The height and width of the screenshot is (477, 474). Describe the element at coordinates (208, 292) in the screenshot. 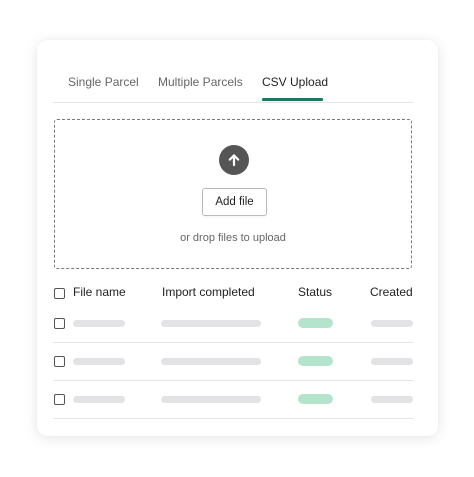

I see `column-header-import-completed: Import completed` at that location.